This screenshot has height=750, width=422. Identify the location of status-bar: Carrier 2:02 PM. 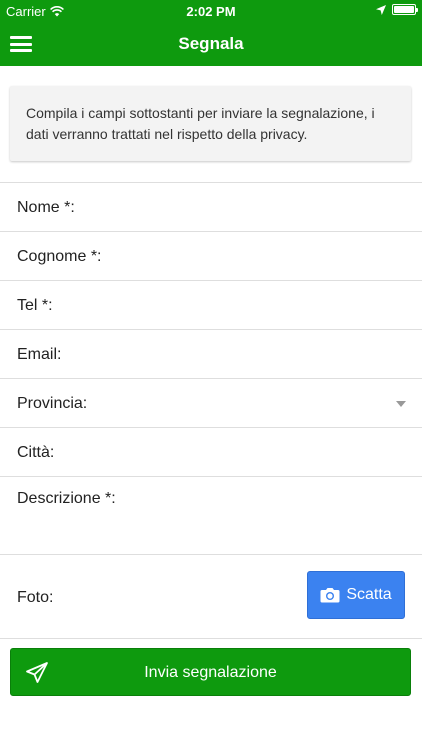
(211, 11).